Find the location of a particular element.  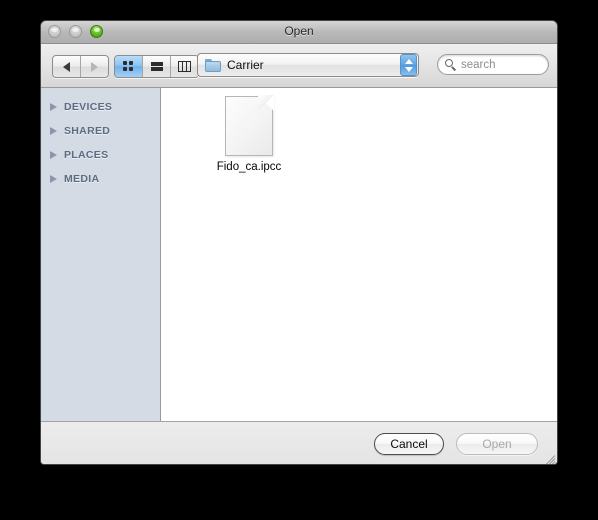

file-name-label: Fido_ca.ipcc is located at coordinates (249, 167).